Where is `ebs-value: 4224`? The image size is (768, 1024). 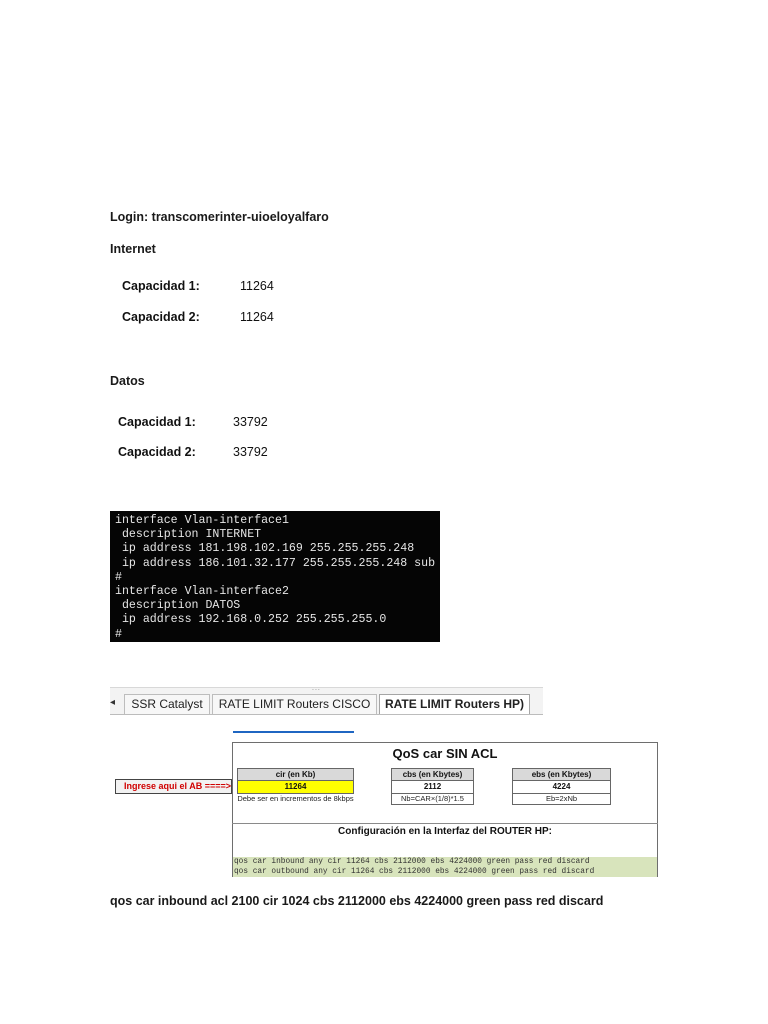
ebs-value: 4224 is located at coordinates (561, 787).